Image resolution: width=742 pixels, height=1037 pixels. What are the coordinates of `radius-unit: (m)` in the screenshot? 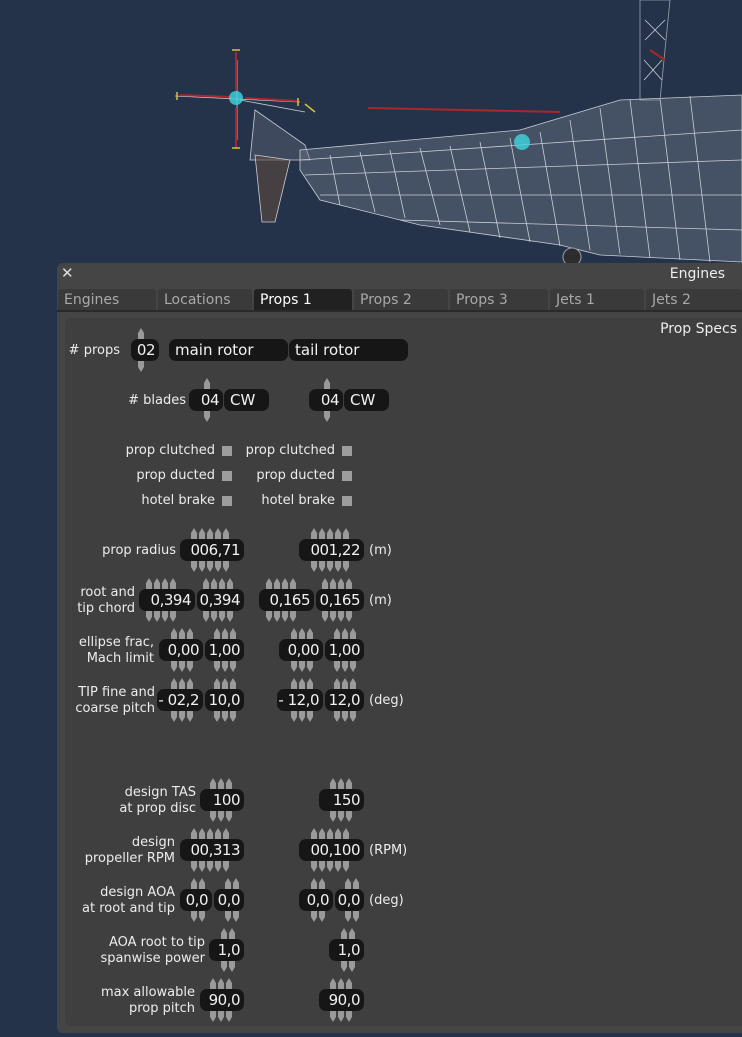 It's located at (380, 550).